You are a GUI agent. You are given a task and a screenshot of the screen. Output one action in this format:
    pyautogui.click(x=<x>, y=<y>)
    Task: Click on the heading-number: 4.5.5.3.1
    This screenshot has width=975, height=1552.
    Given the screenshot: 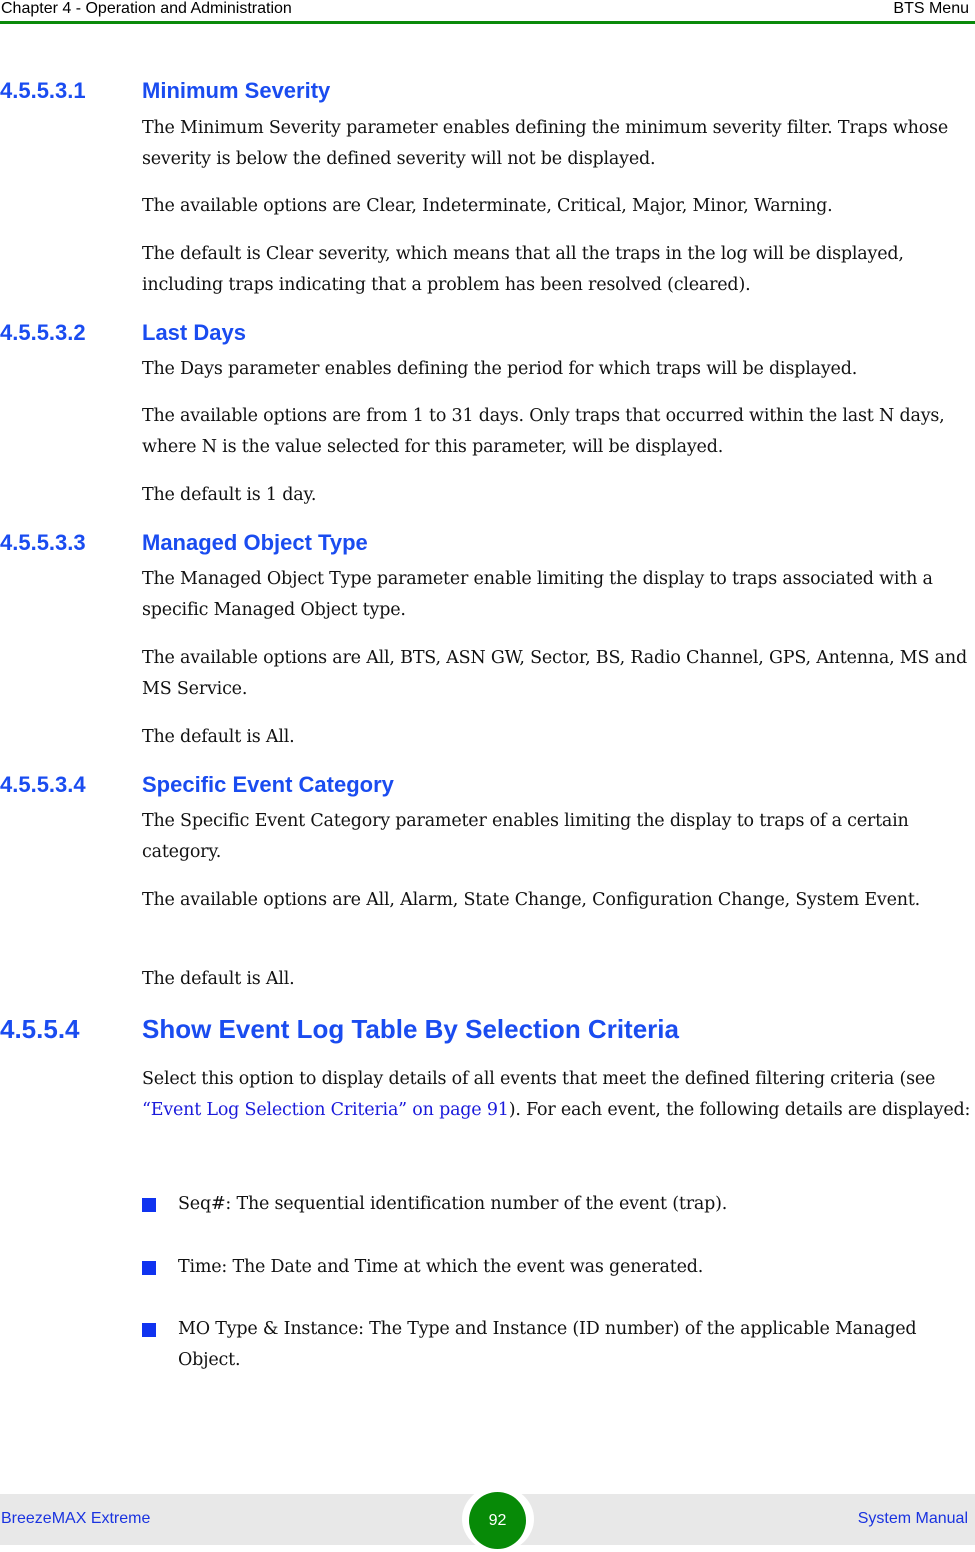 What is the action you would take?
    pyautogui.click(x=43, y=90)
    